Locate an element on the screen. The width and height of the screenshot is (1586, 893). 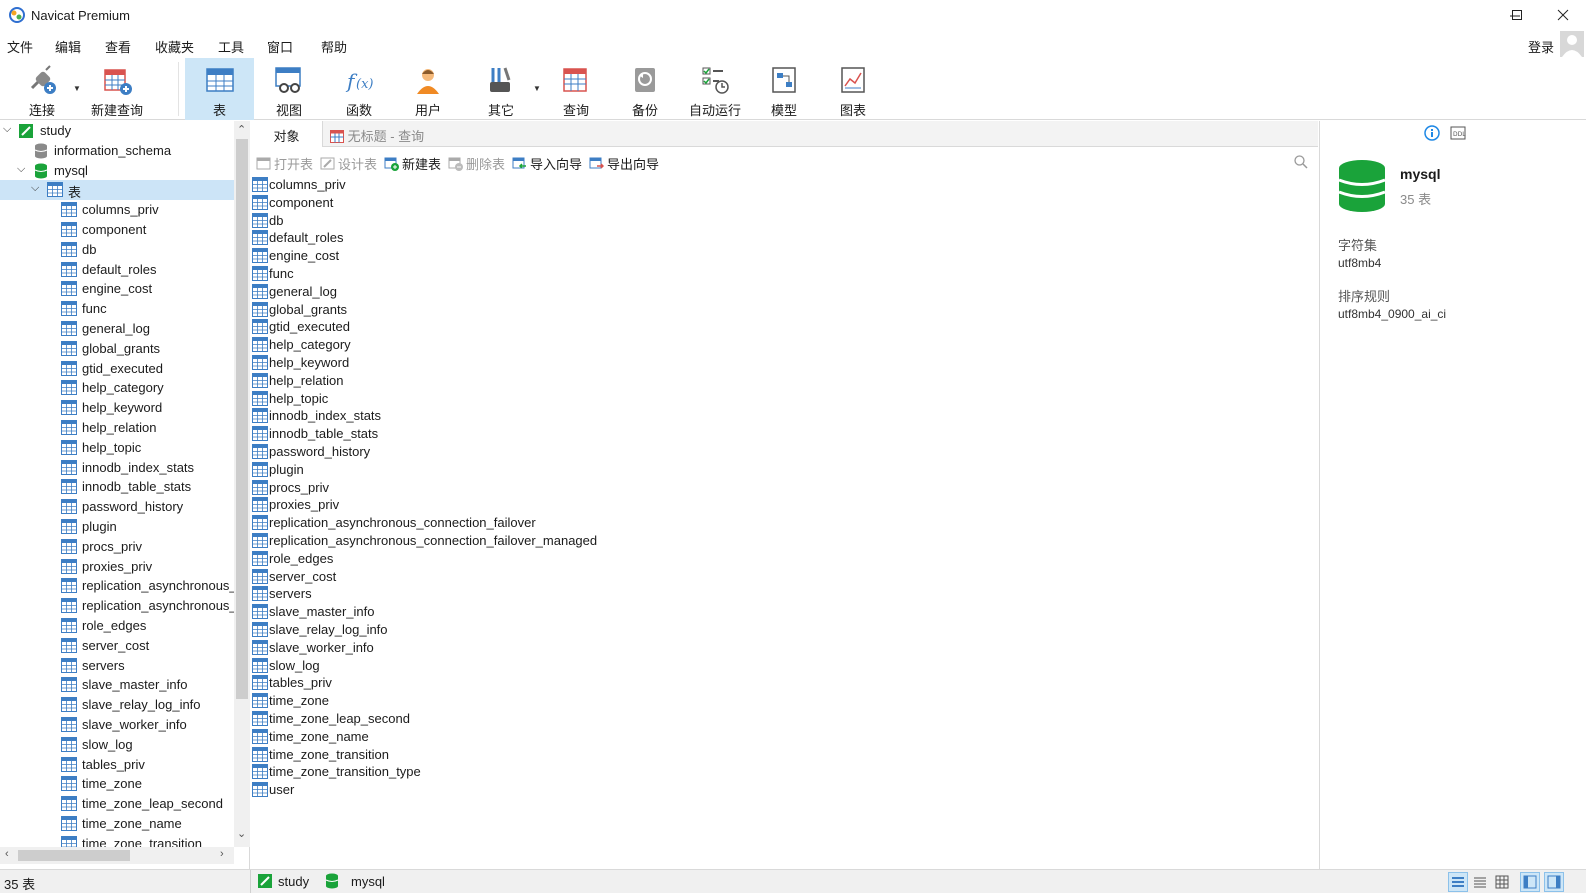
tree-table-item: global_grants is located at coordinates (117, 349).